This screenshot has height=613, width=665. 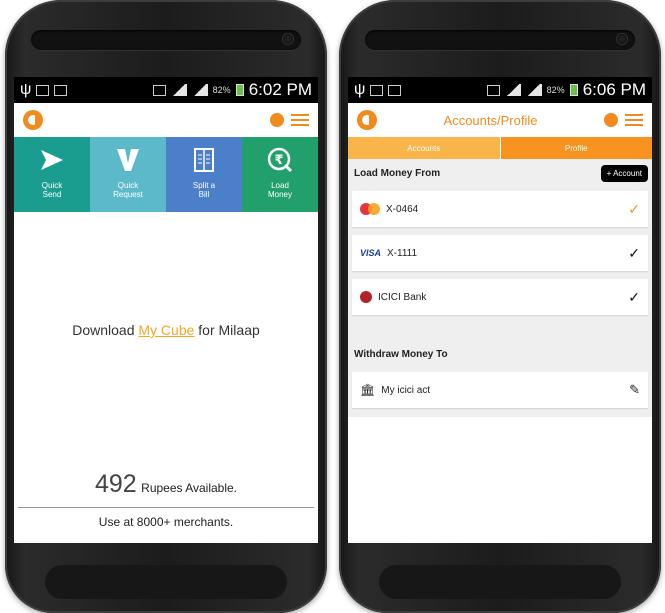 I want to click on bank-icon: 🏛, so click(x=368, y=390).